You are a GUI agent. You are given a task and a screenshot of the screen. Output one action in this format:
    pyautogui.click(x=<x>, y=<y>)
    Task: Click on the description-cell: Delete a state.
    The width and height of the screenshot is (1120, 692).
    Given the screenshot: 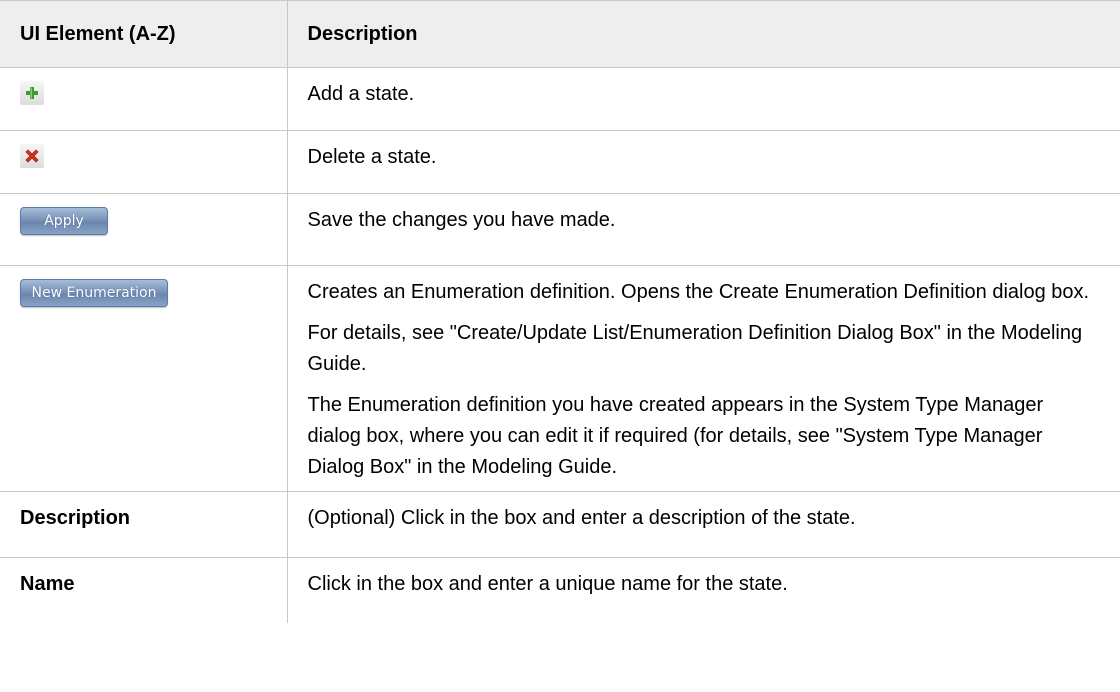 What is the action you would take?
    pyautogui.click(x=703, y=162)
    